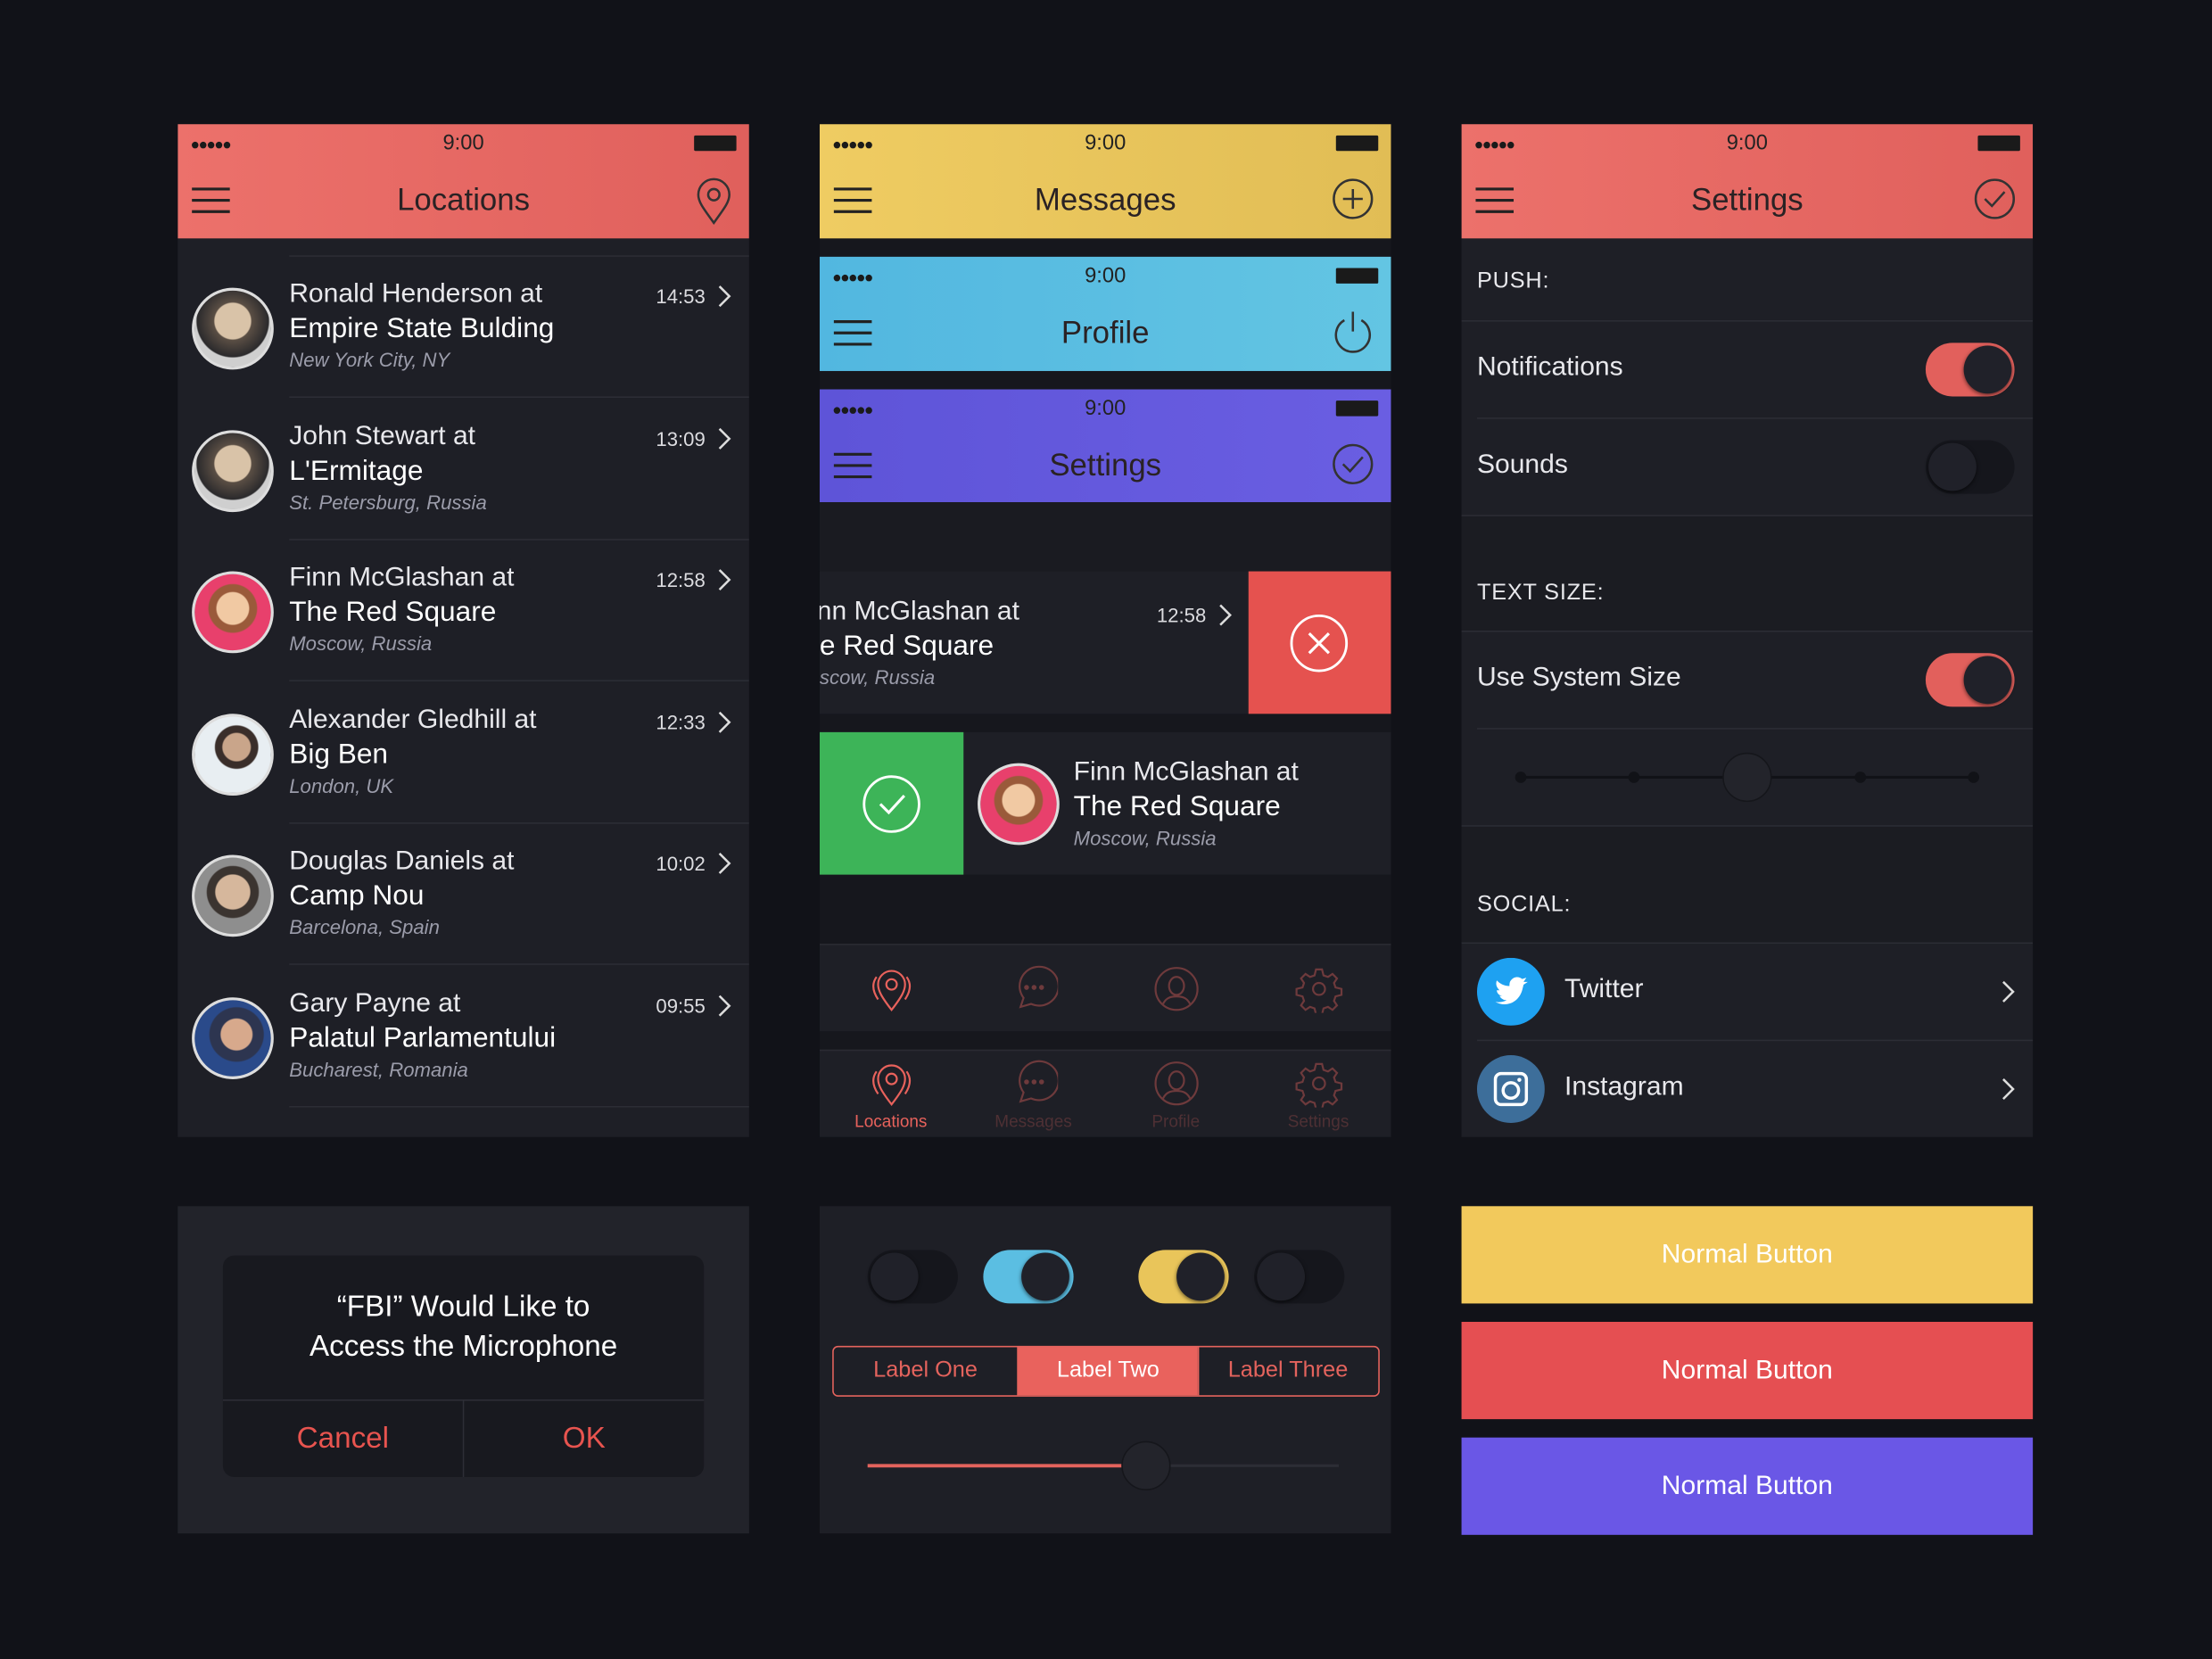  What do you see at coordinates (464, 200) in the screenshot?
I see `page-title: Locations` at bounding box center [464, 200].